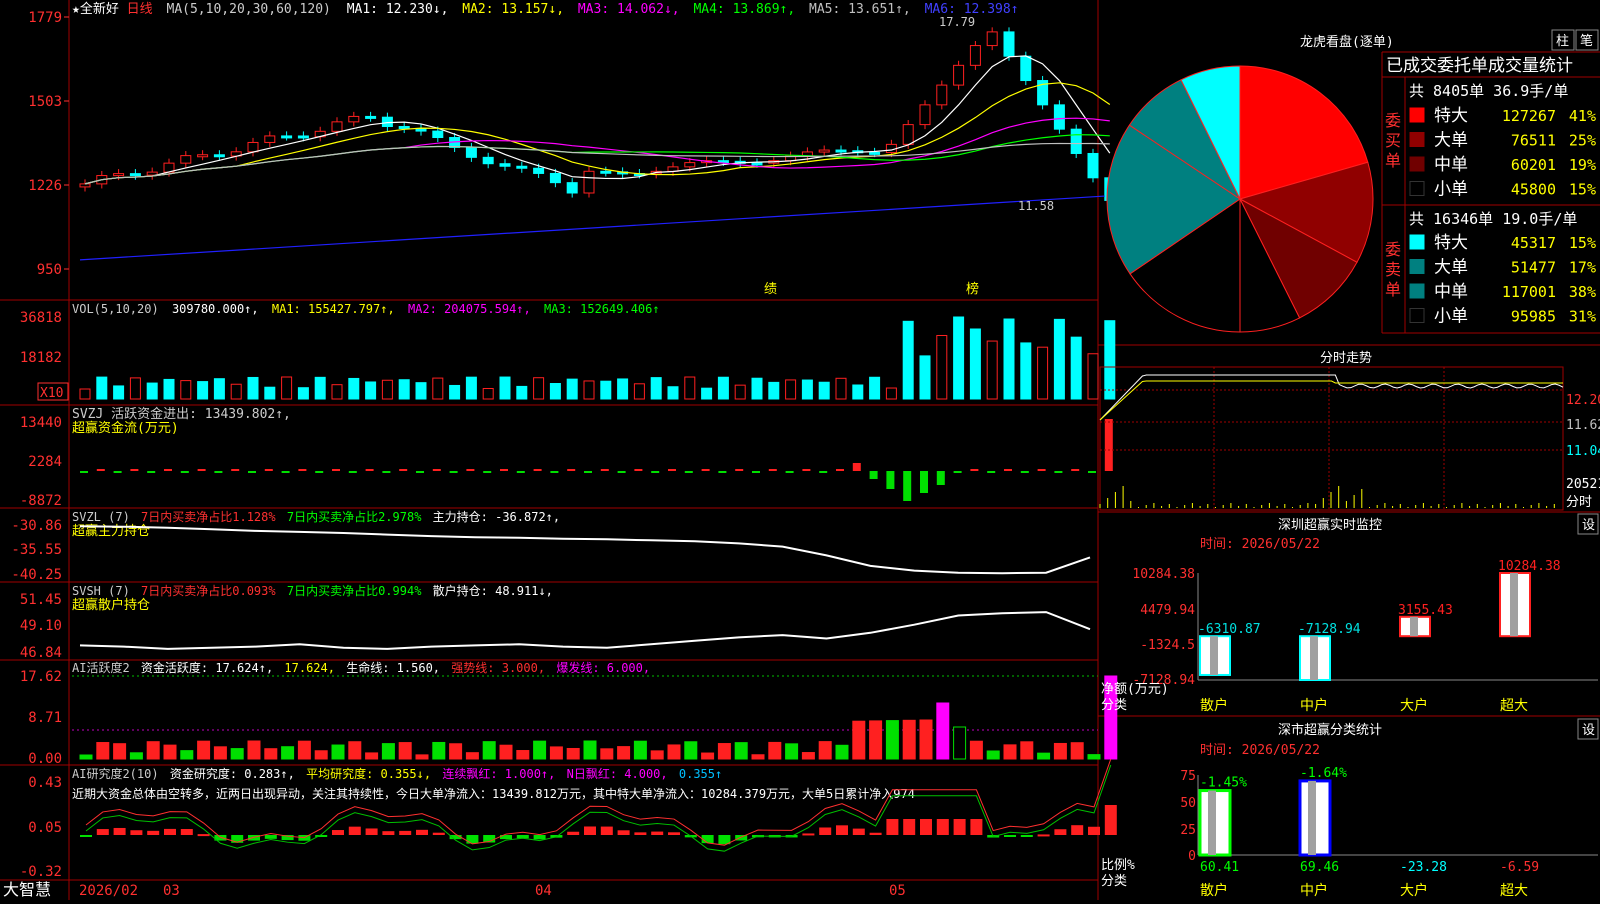  I want to click on lhb-row-percent: 17%, so click(1582, 268).